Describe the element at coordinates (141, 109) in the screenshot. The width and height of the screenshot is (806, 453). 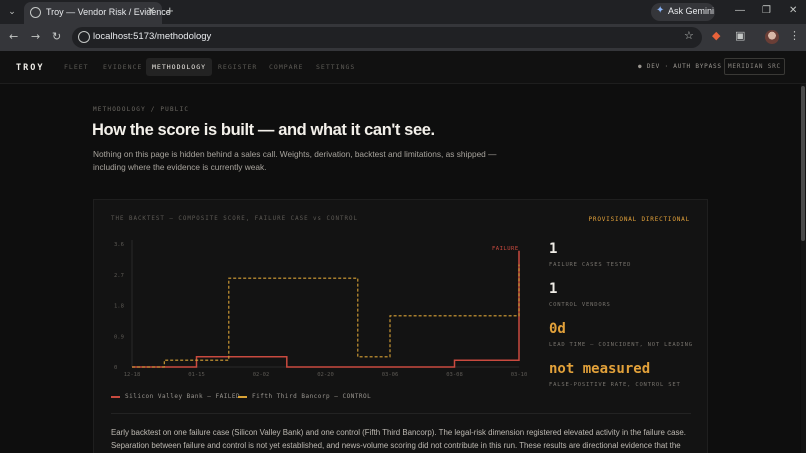
I see `breadcrumb: METHODOLOGY / PUBLIC` at that location.